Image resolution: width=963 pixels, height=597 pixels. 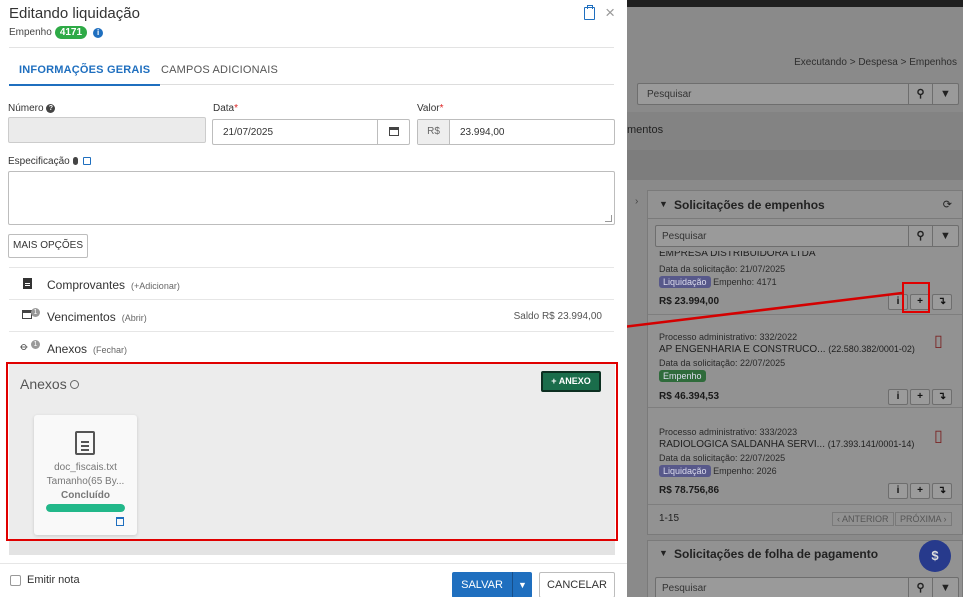 What do you see at coordinates (311, 283) in the screenshot?
I see `comprovantes-row: Comprovantes (+Adicionar)` at bounding box center [311, 283].